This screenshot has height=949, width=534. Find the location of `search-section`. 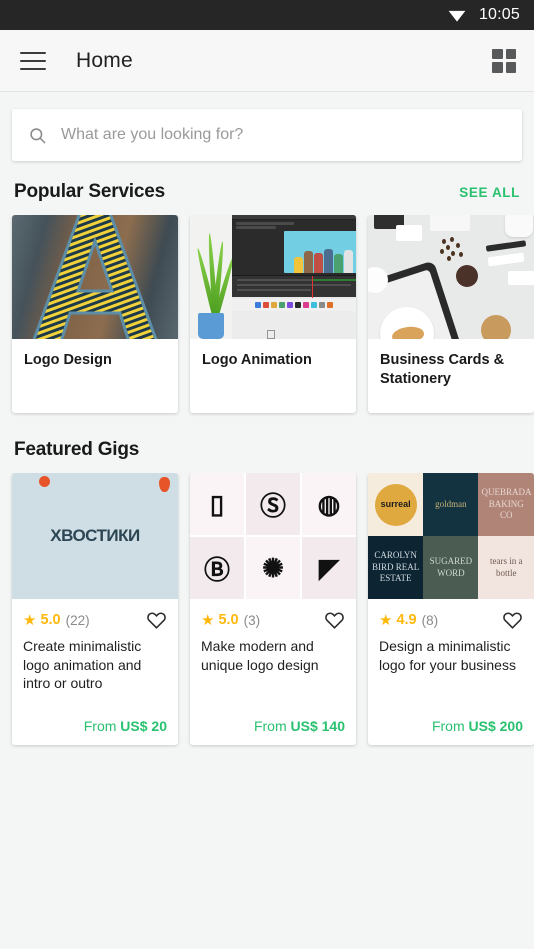

search-section is located at coordinates (267, 126).